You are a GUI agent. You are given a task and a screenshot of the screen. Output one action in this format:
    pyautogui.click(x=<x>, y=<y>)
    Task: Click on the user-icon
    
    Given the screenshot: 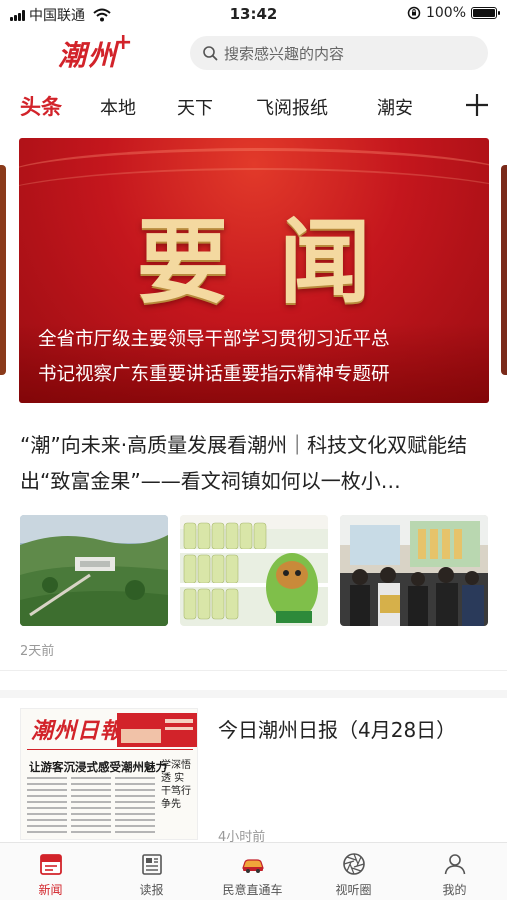 What is the action you would take?
    pyautogui.click(x=455, y=864)
    